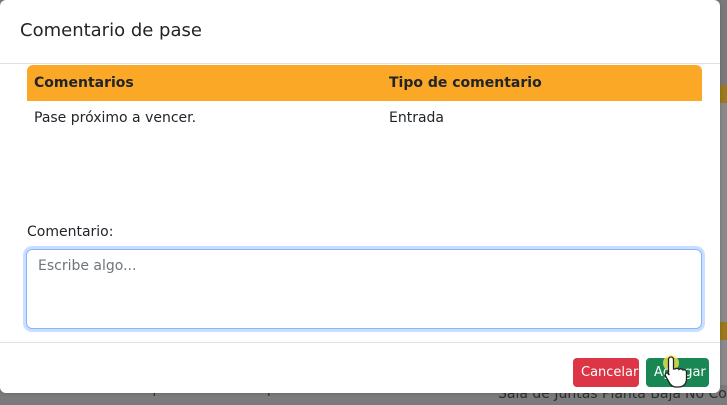  I want to click on table-header: Comentarios Tipo de comentario, so click(364, 83).